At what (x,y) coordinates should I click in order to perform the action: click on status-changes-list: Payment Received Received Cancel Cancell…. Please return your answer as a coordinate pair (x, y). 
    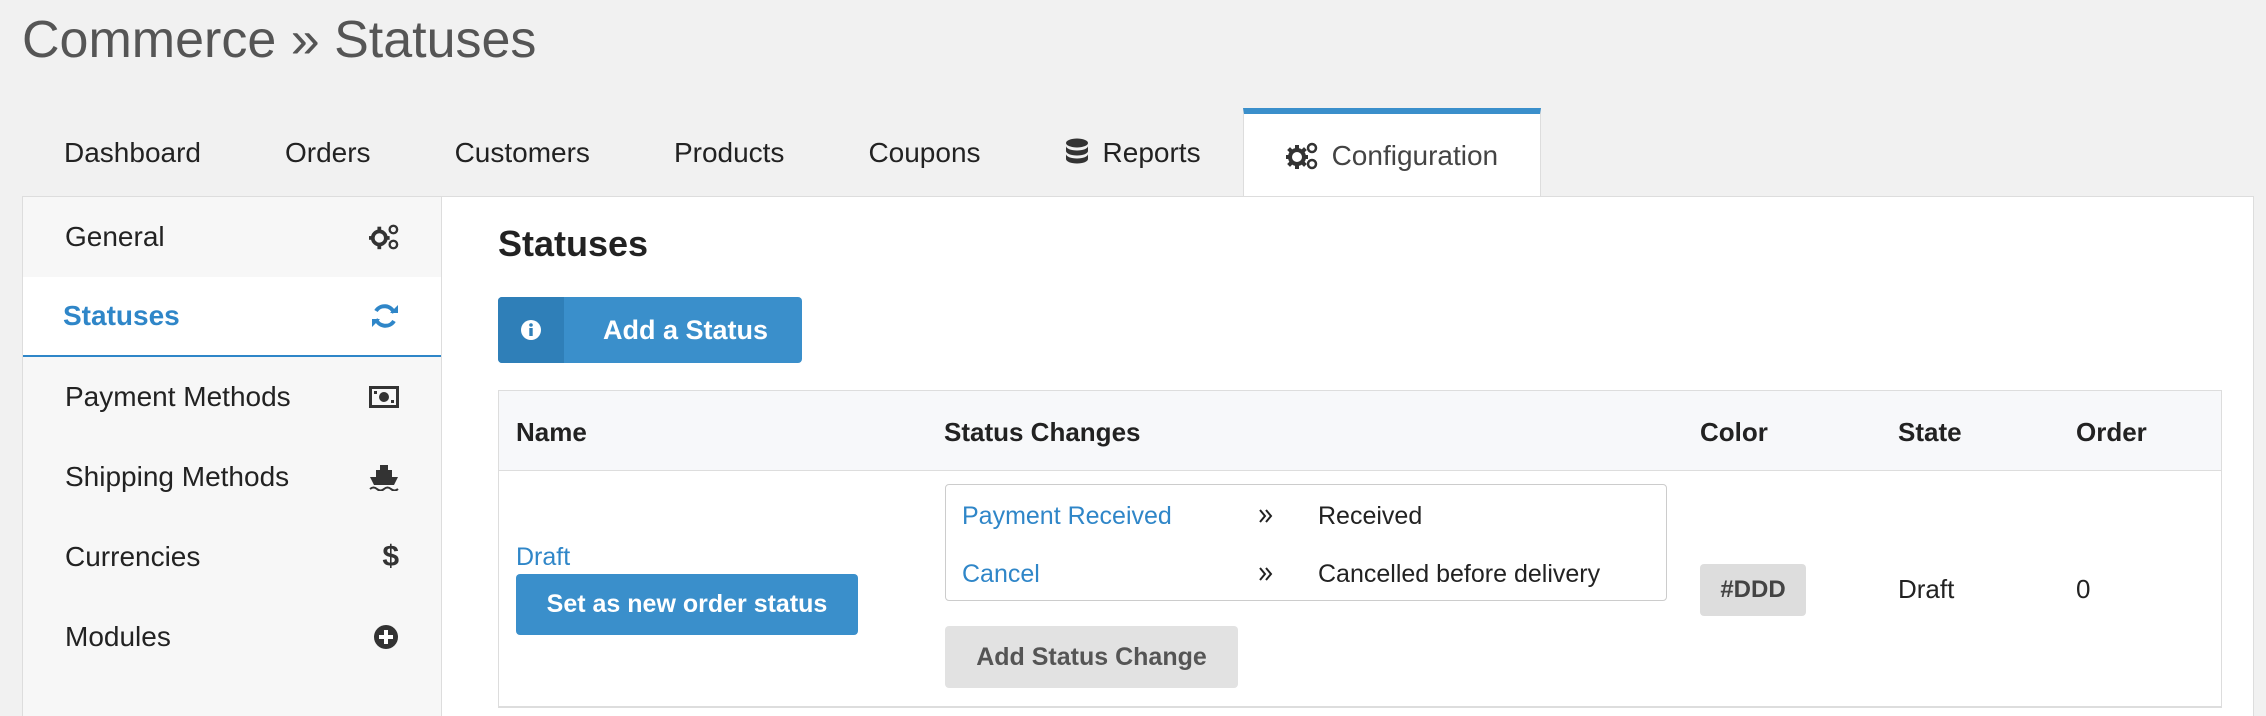
    Looking at the image, I should click on (1306, 542).